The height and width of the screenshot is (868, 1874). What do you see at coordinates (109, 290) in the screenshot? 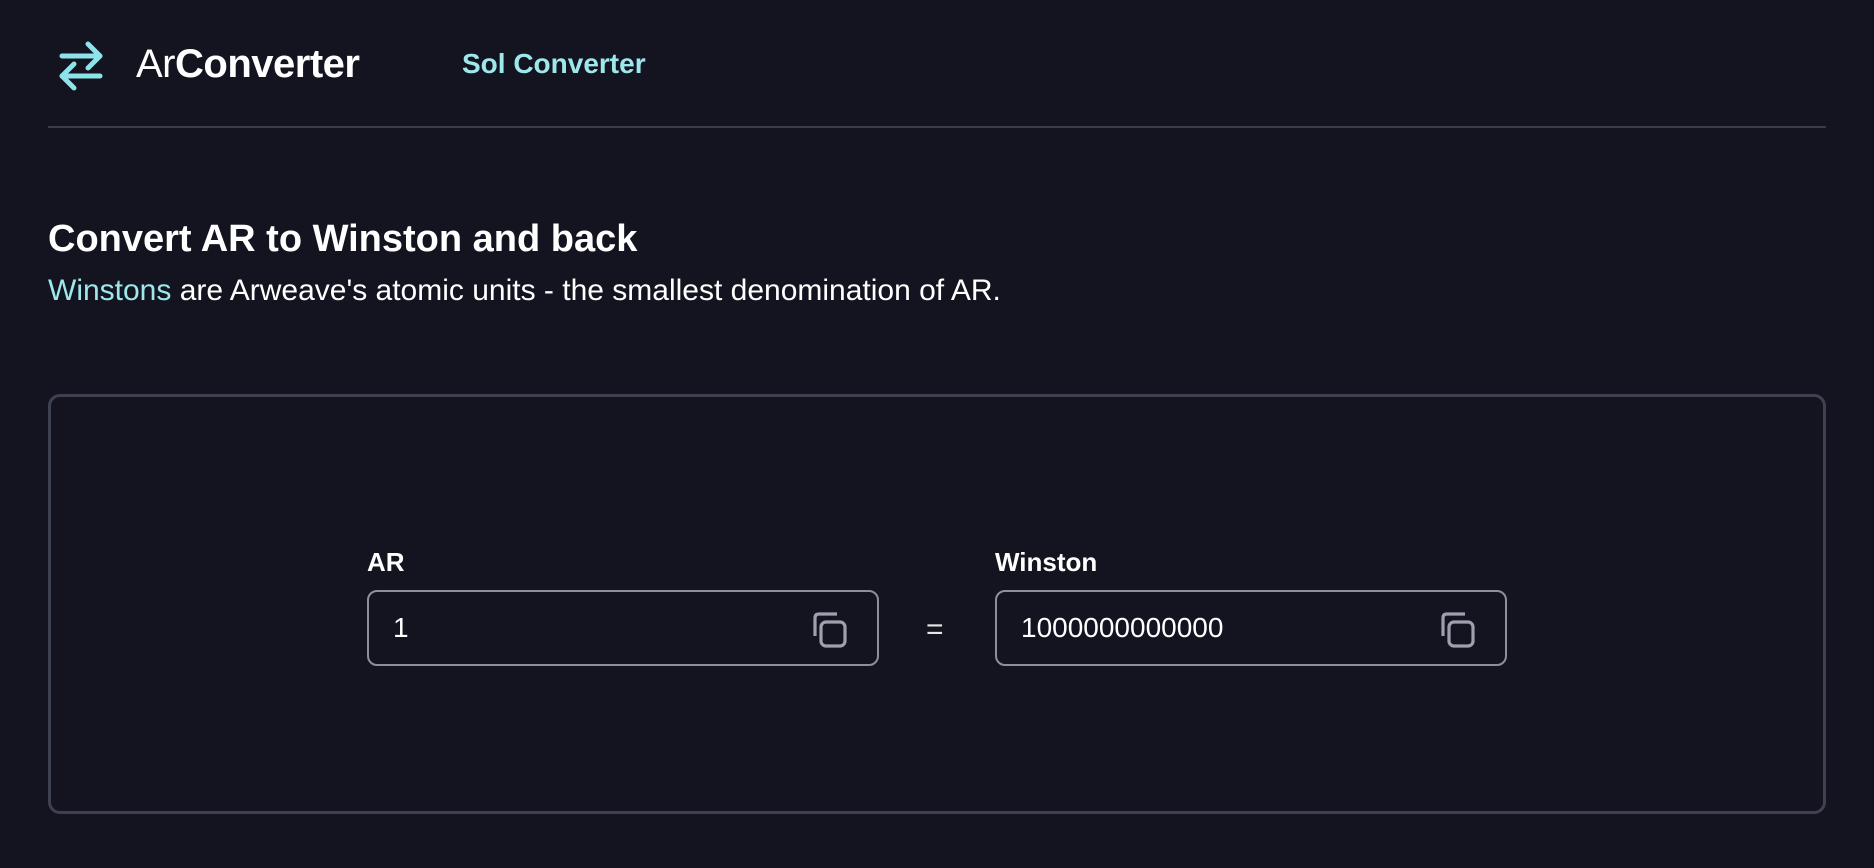
I see `winstons-link: Winstons` at bounding box center [109, 290].